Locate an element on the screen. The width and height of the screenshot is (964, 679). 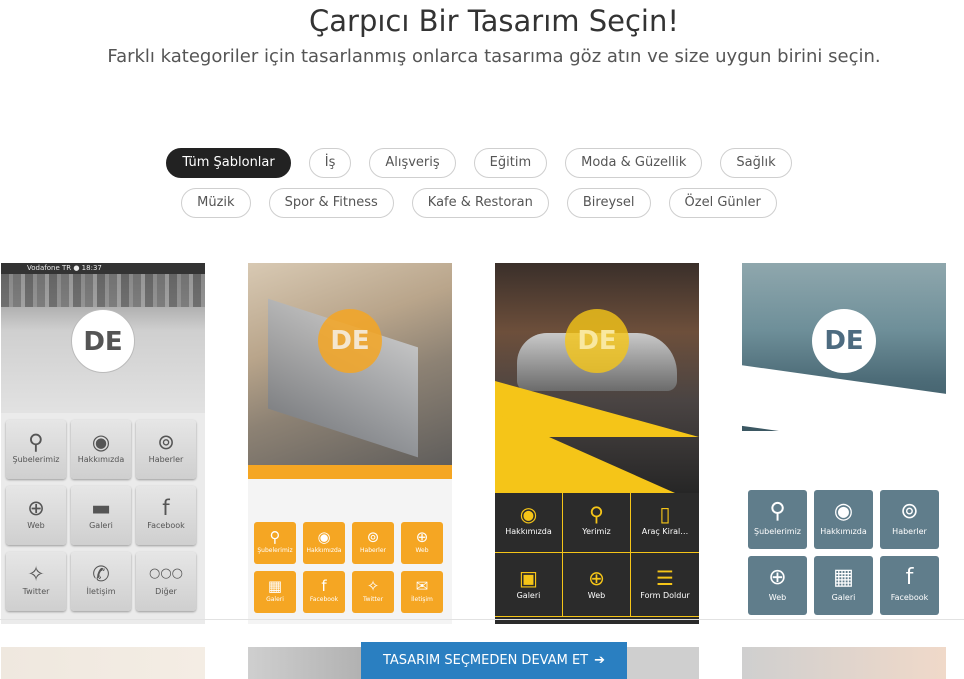
more-icon: ○○○ is located at coordinates (166, 573).